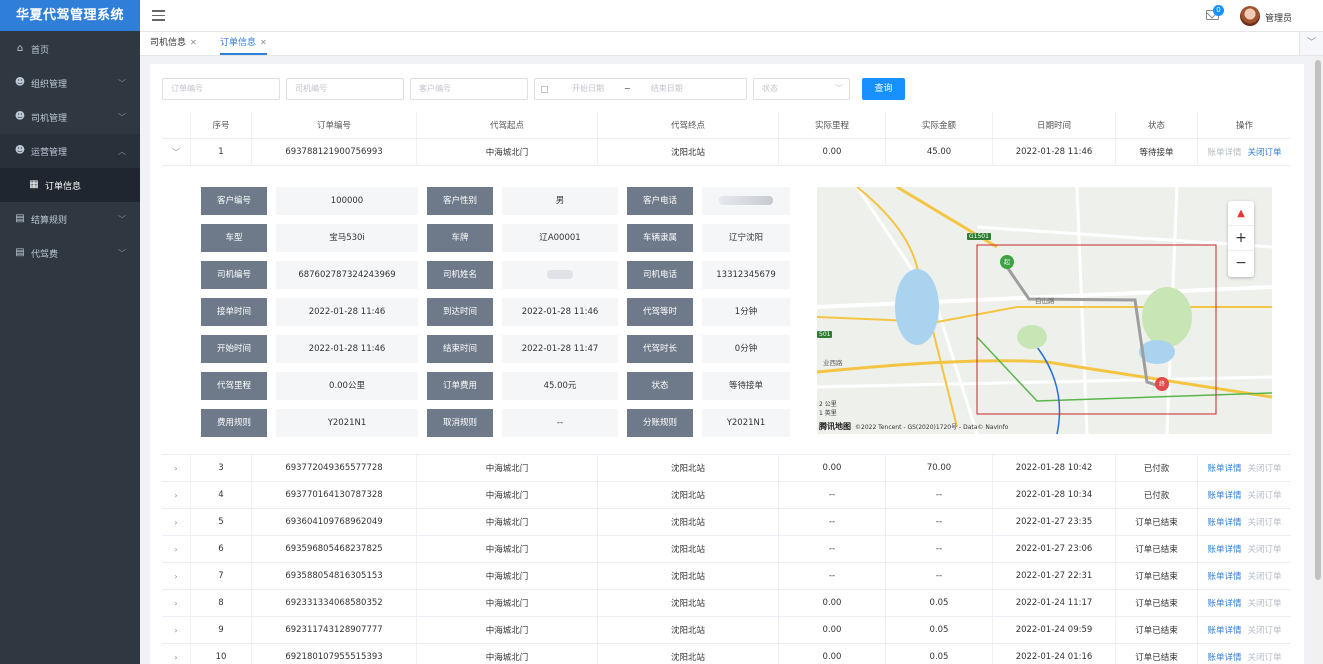  What do you see at coordinates (833, 363) in the screenshot?
I see `area-label: 业西路` at bounding box center [833, 363].